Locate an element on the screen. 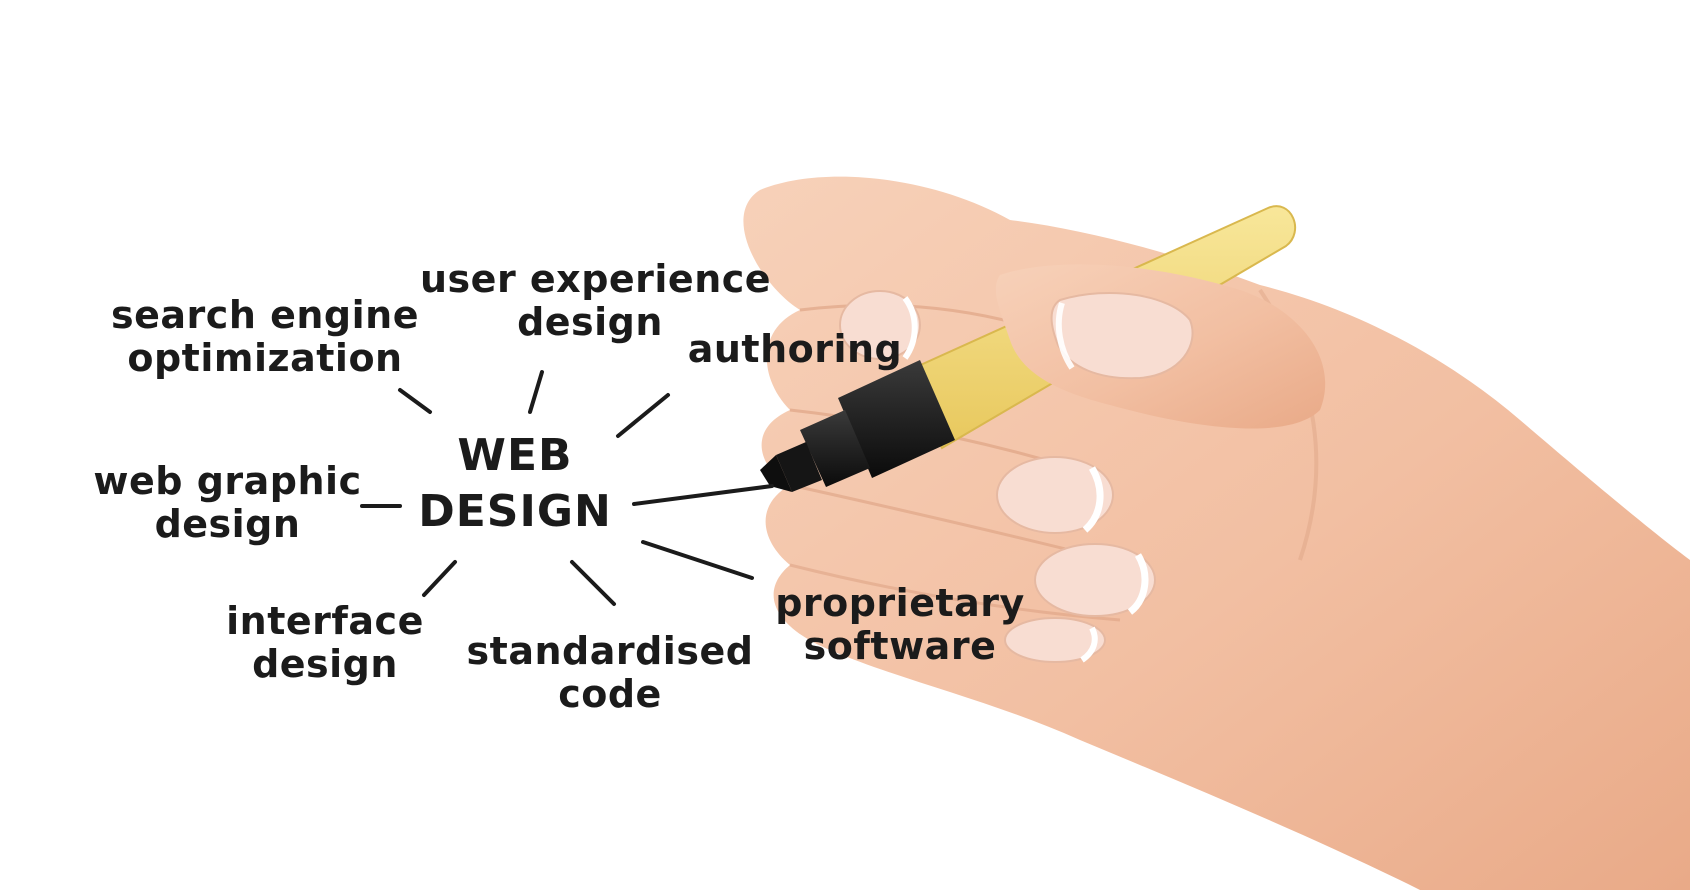 Image resolution: width=1690 pixels, height=890 pixels. topic-interface-line-1: interface is located at coordinates (325, 621).